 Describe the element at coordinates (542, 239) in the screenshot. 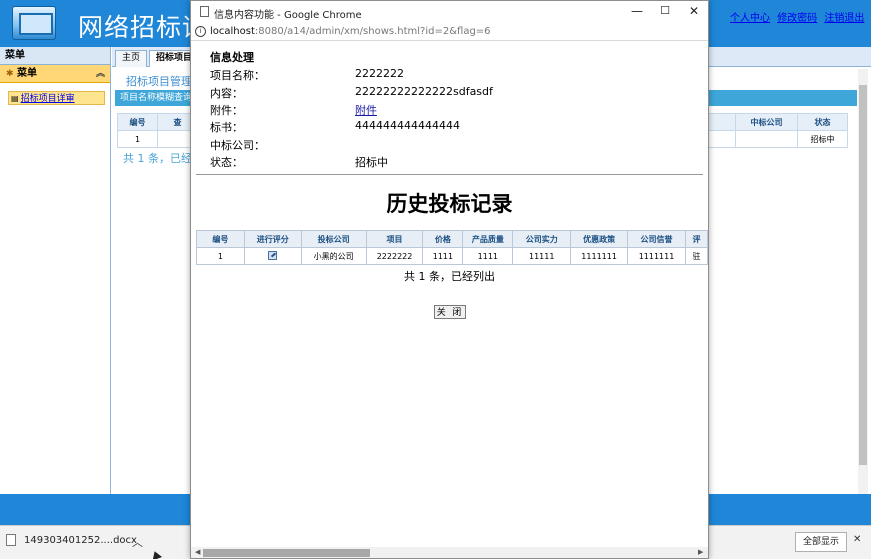

I see `col-header: 公司实力` at that location.